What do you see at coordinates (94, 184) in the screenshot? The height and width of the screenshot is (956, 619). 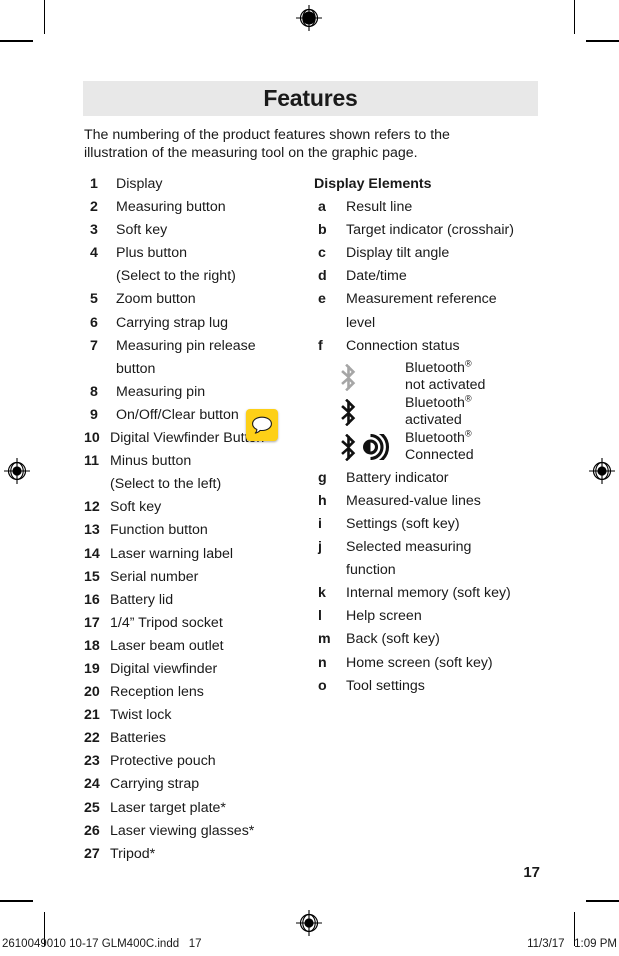 I see `product-feature-number: 1` at bounding box center [94, 184].